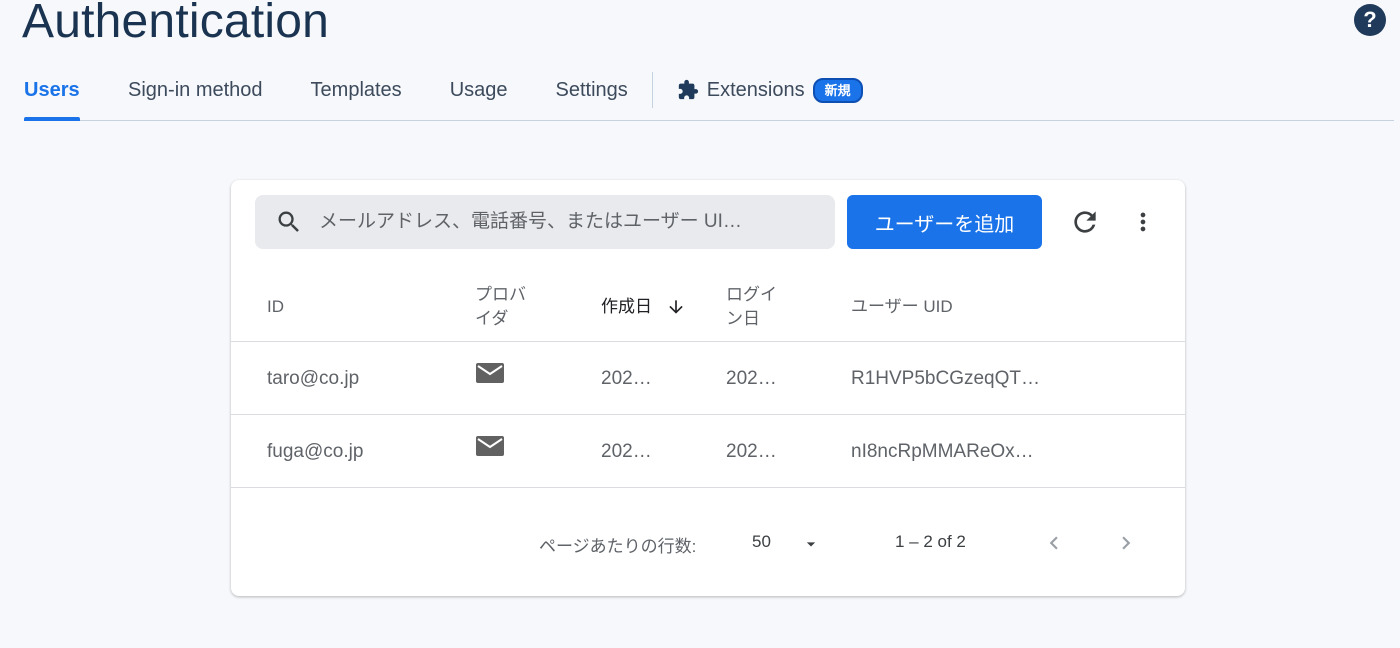 Image resolution: width=1400 pixels, height=648 pixels. I want to click on rows-per-page-value: 50, so click(761, 542).